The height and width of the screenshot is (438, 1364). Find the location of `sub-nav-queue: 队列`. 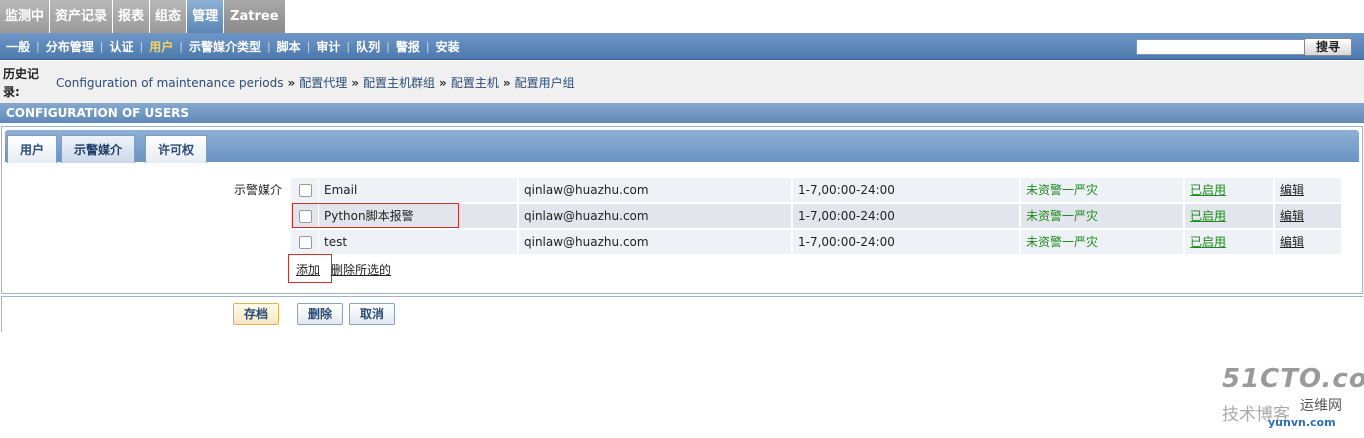

sub-nav-queue: 队列 is located at coordinates (368, 46).